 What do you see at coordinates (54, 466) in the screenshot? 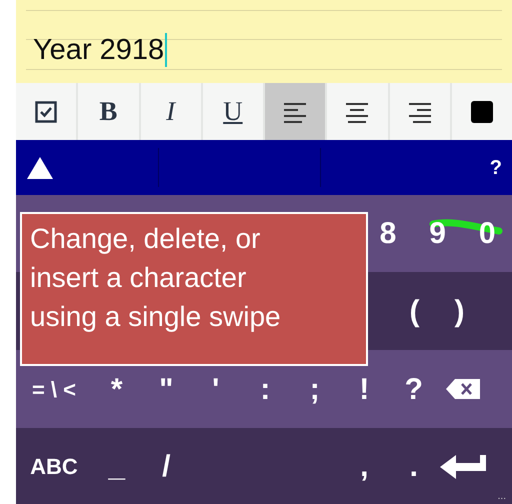
I see `key: ABC` at bounding box center [54, 466].